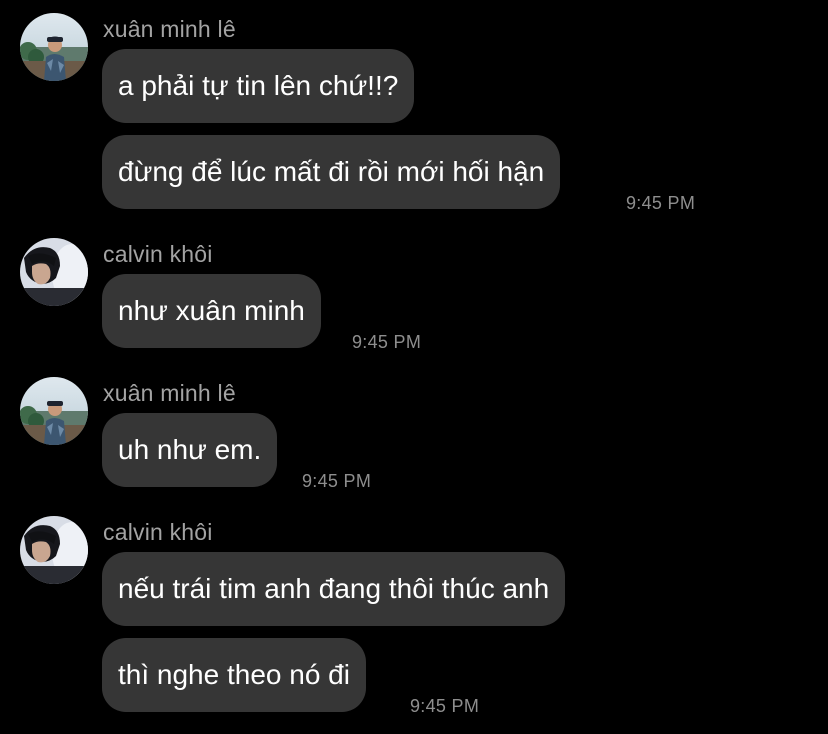 The height and width of the screenshot is (734, 828). Describe the element at coordinates (190, 450) in the screenshot. I see `message-bubble: uh như em.` at that location.